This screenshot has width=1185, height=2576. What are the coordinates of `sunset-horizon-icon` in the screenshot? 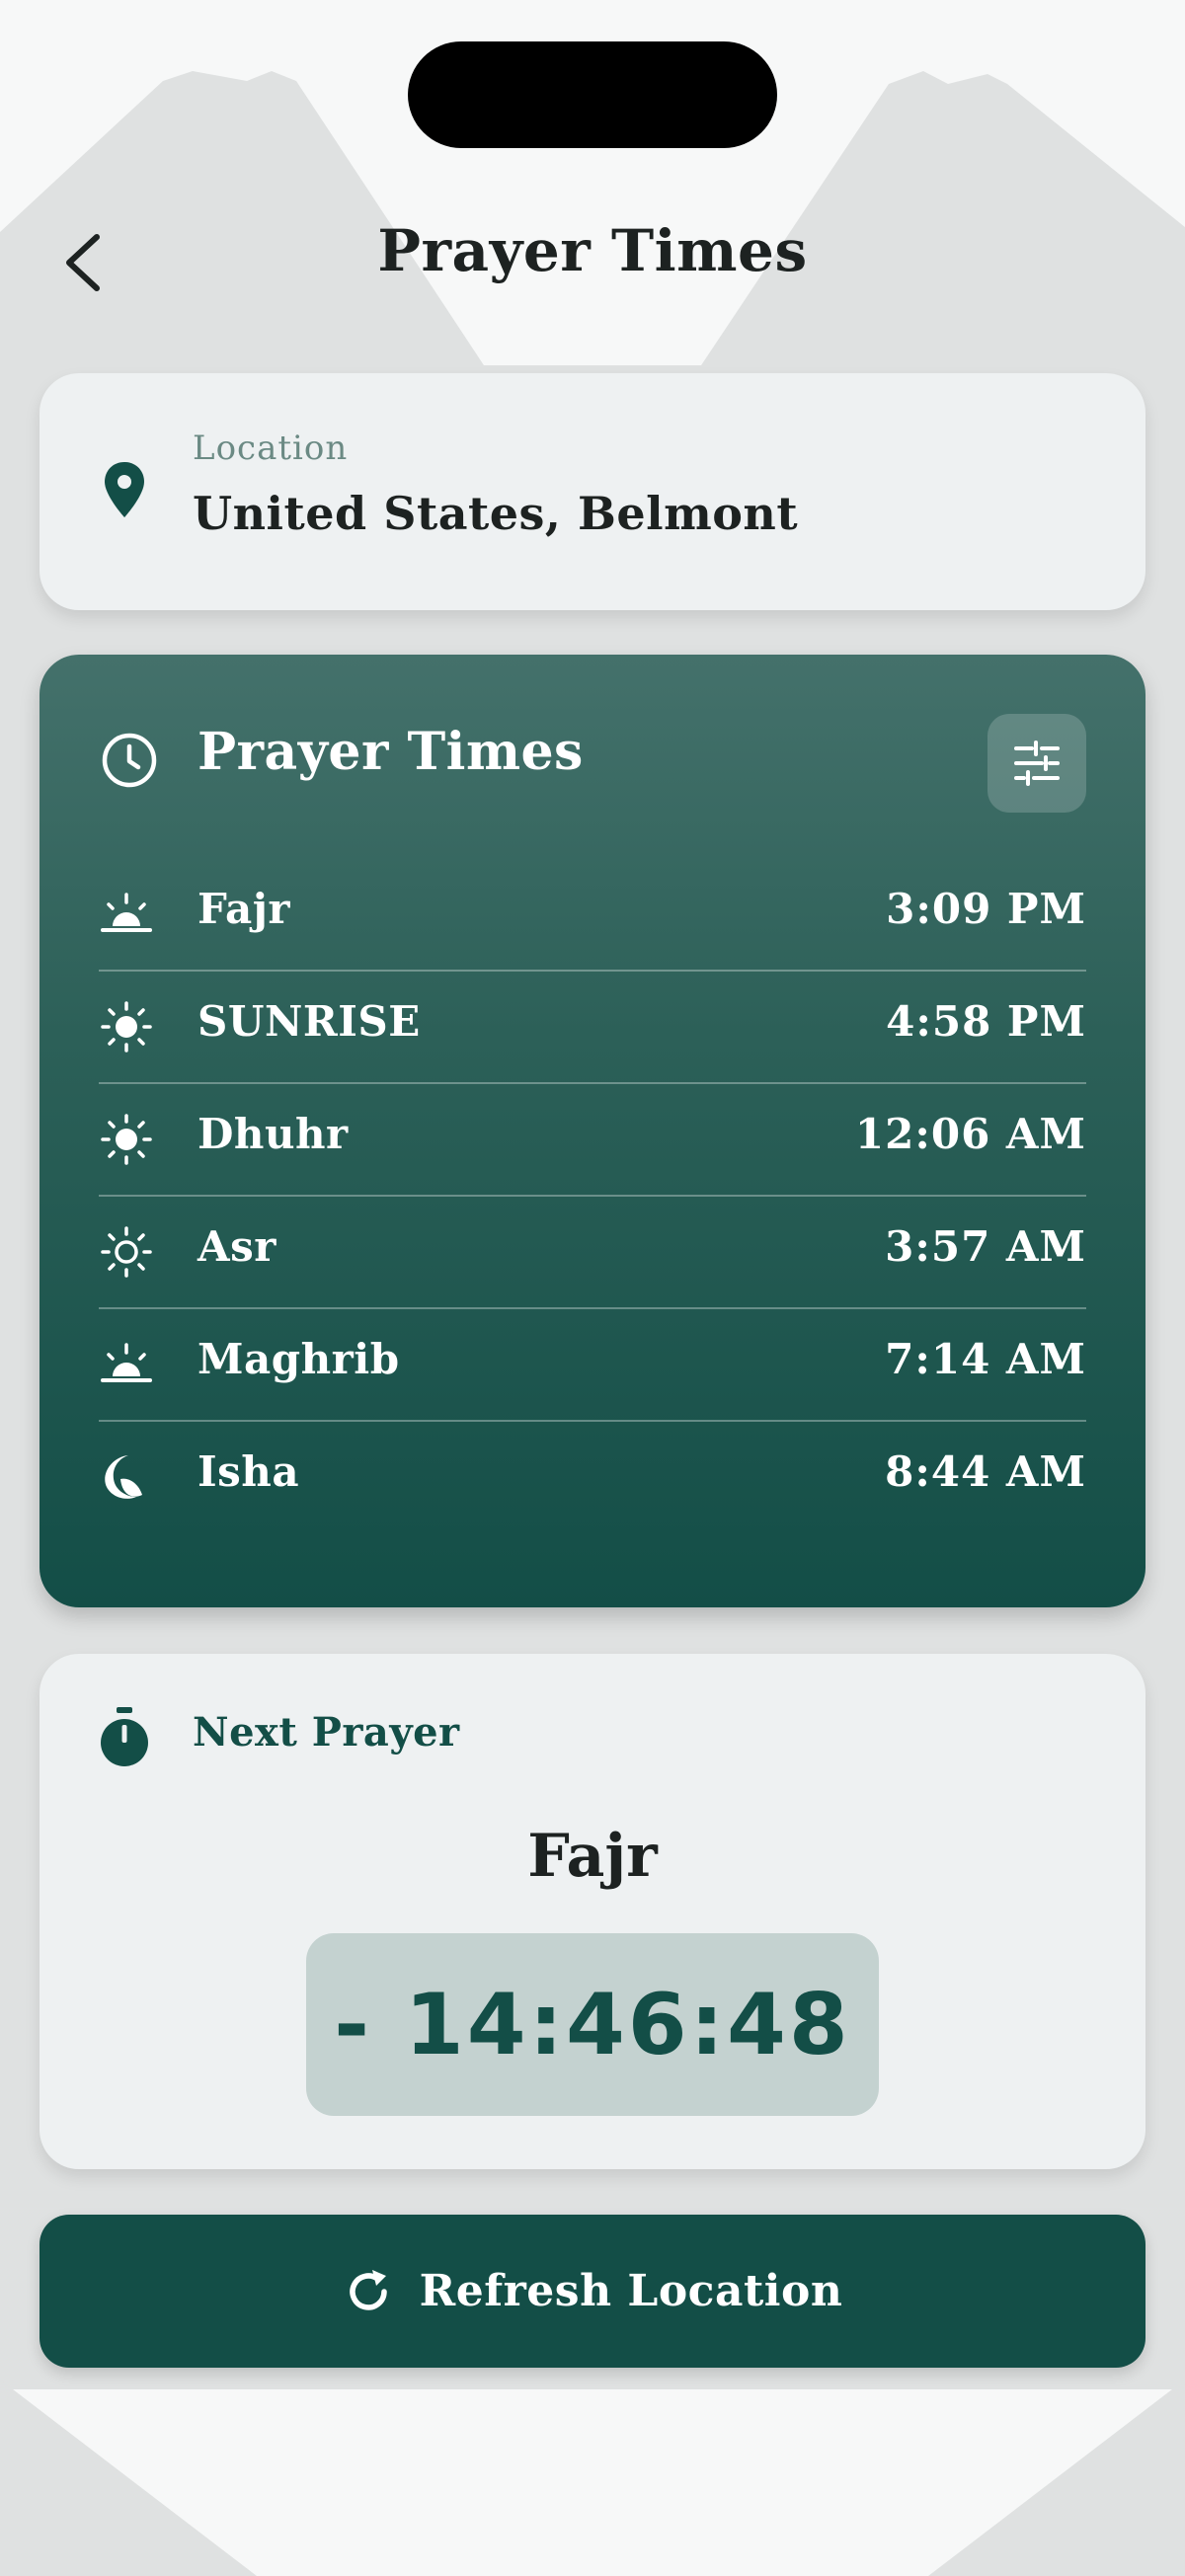 It's located at (127, 1362).